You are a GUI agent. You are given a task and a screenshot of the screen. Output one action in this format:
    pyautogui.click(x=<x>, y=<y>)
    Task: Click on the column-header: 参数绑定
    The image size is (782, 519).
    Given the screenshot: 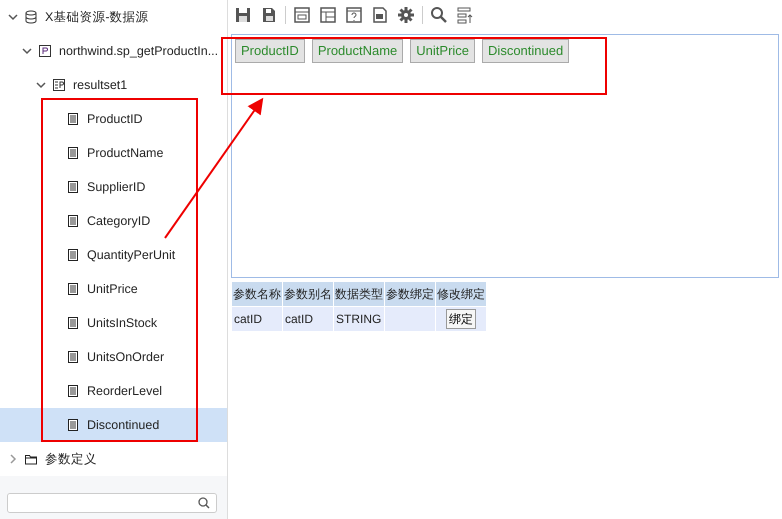 What is the action you would take?
    pyautogui.click(x=410, y=294)
    